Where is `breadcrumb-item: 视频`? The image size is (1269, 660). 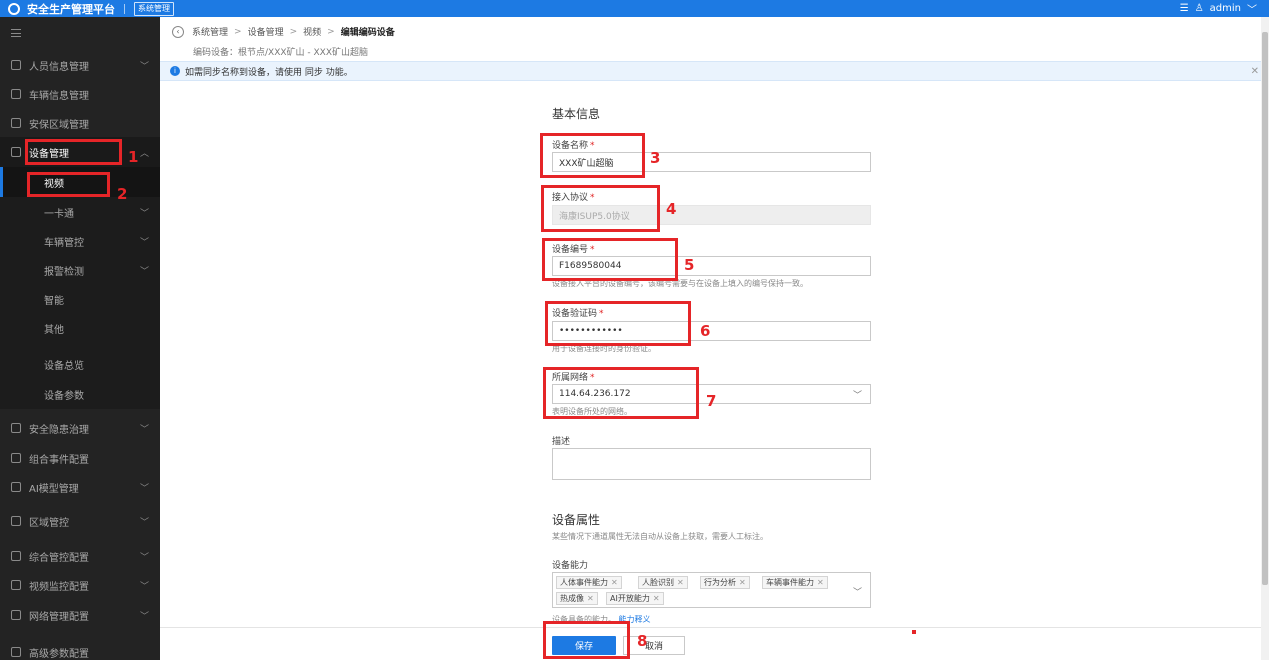
breadcrumb-item: 视频 is located at coordinates (312, 31).